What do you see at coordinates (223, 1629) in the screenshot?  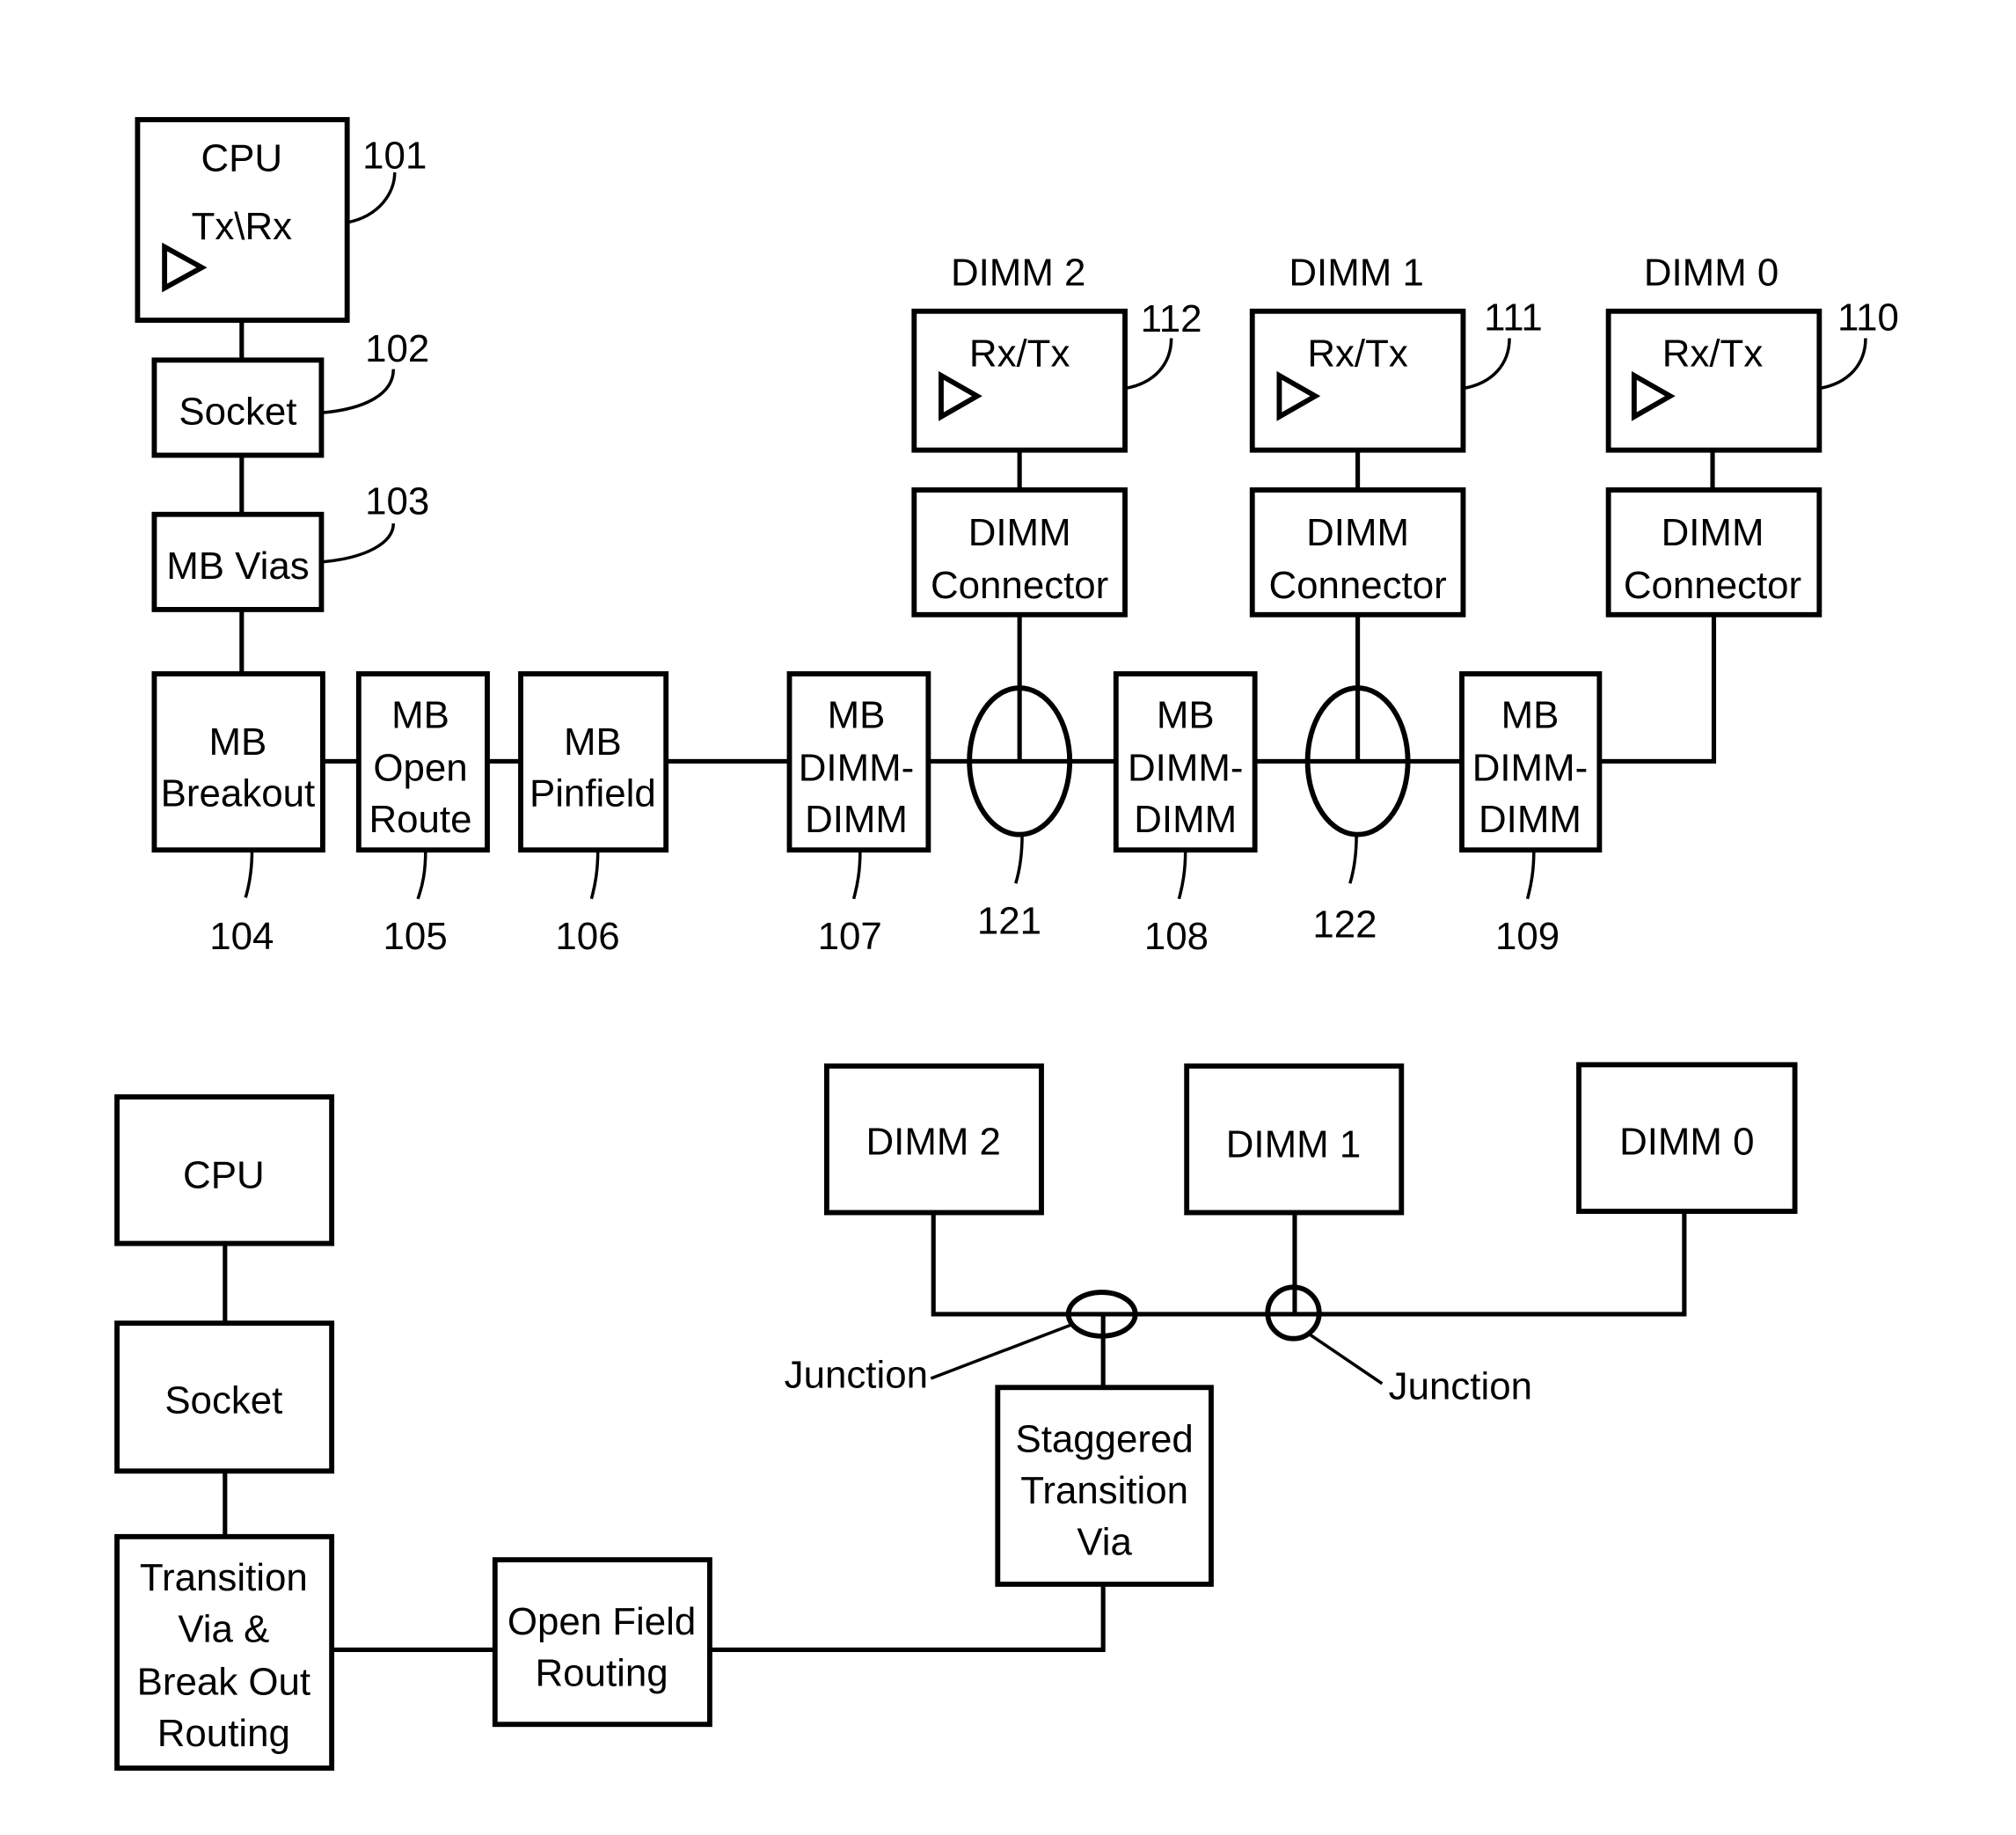 I see `b-transition-line-2: Via &` at bounding box center [223, 1629].